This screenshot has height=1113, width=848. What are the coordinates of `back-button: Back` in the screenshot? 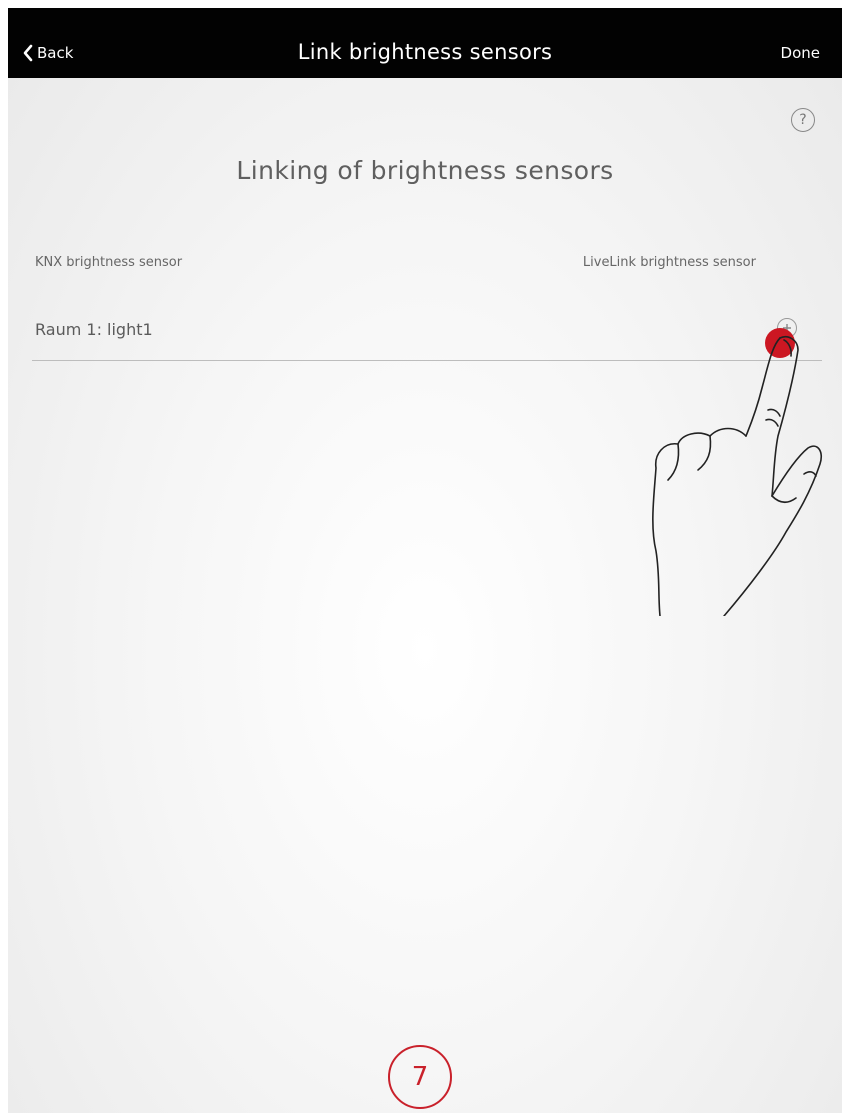 It's located at (47, 53).